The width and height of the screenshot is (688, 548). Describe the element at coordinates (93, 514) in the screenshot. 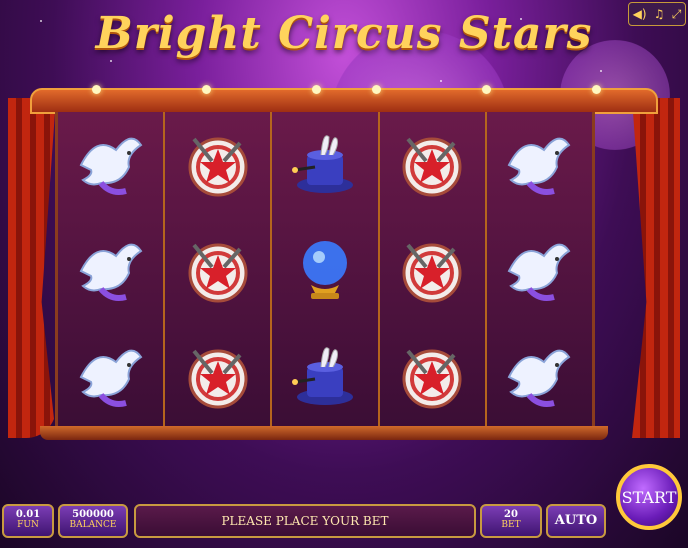

I see `balance-value: 500000` at that location.